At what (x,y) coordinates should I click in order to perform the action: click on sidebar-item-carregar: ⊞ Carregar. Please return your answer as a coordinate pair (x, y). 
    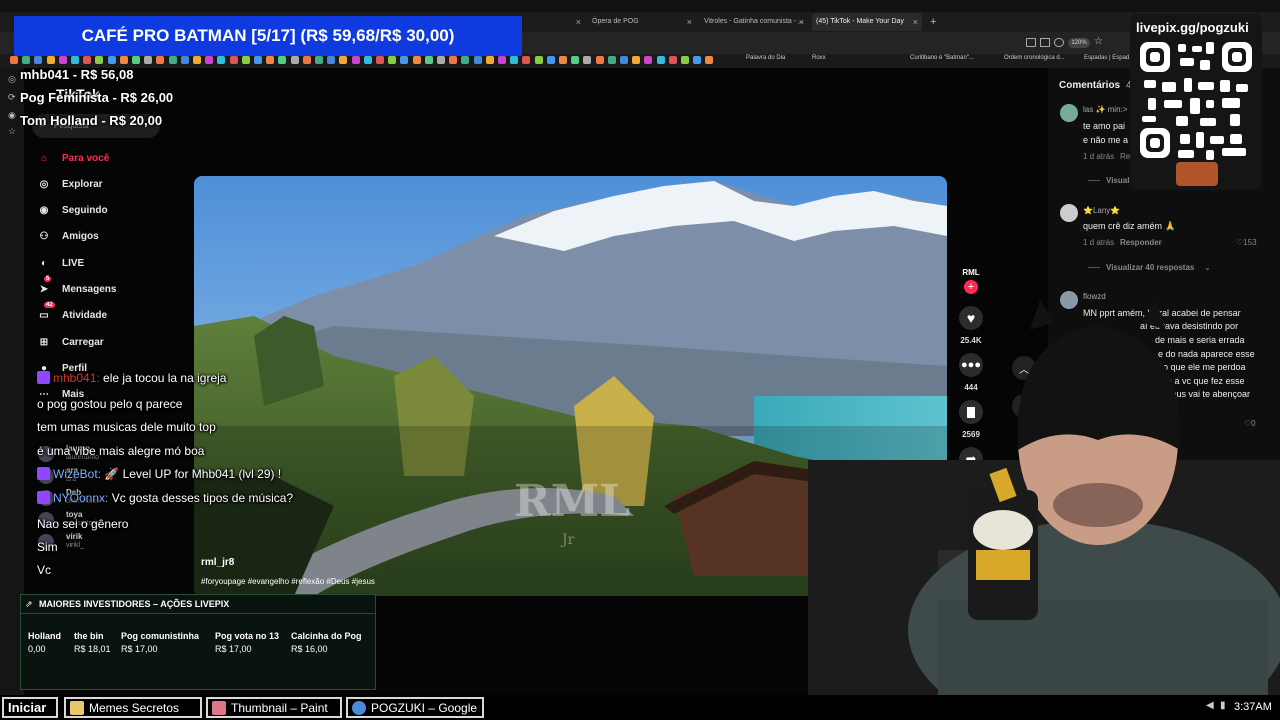
    Looking at the image, I should click on (70, 342).